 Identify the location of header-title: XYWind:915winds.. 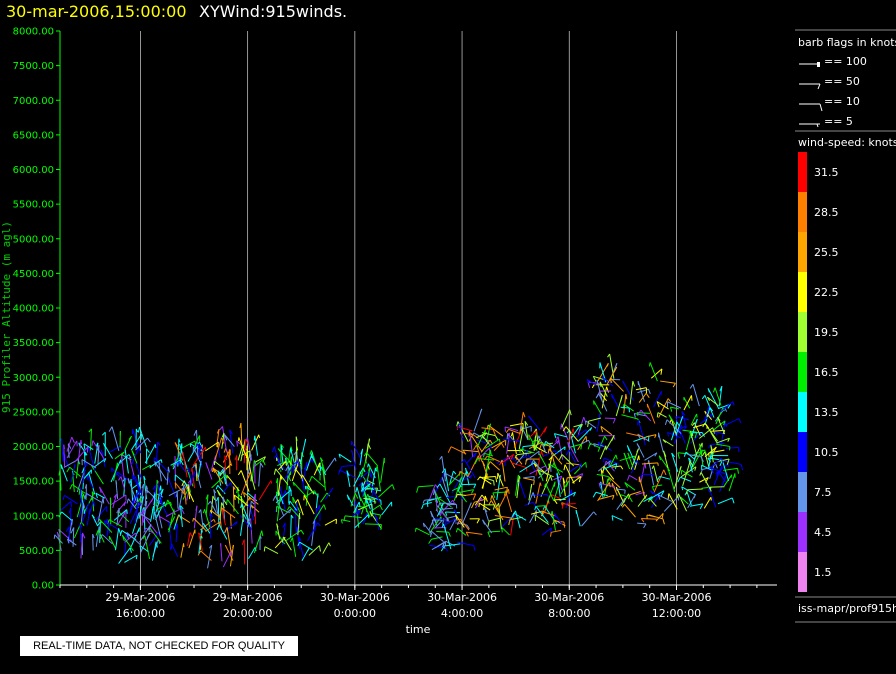
(273, 11).